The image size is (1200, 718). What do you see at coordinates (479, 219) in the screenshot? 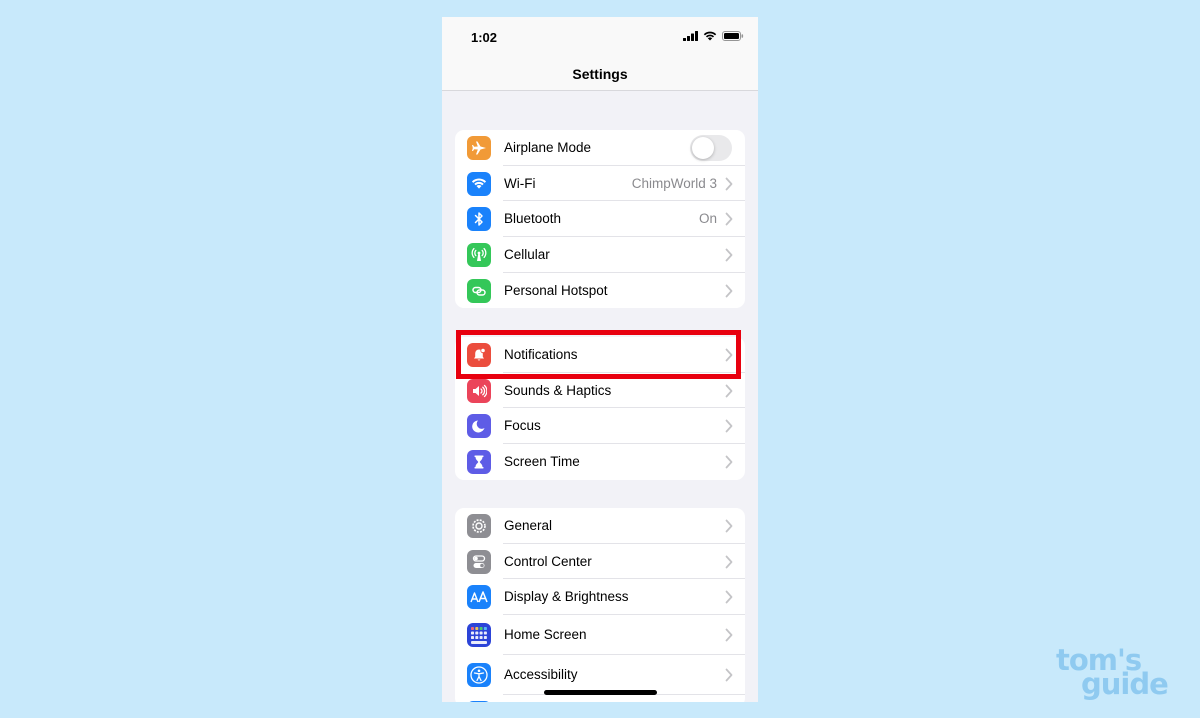
I see `bluetooth-icon` at bounding box center [479, 219].